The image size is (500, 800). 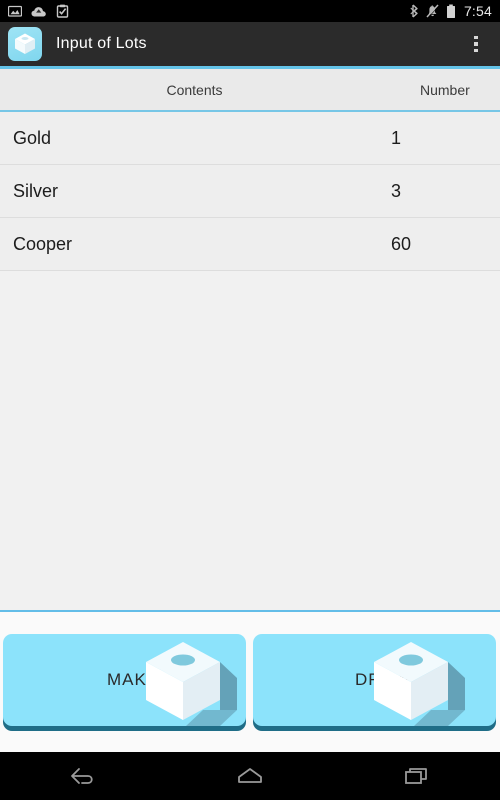 What do you see at coordinates (250, 11) in the screenshot?
I see `status-bar: 7:54` at bounding box center [250, 11].